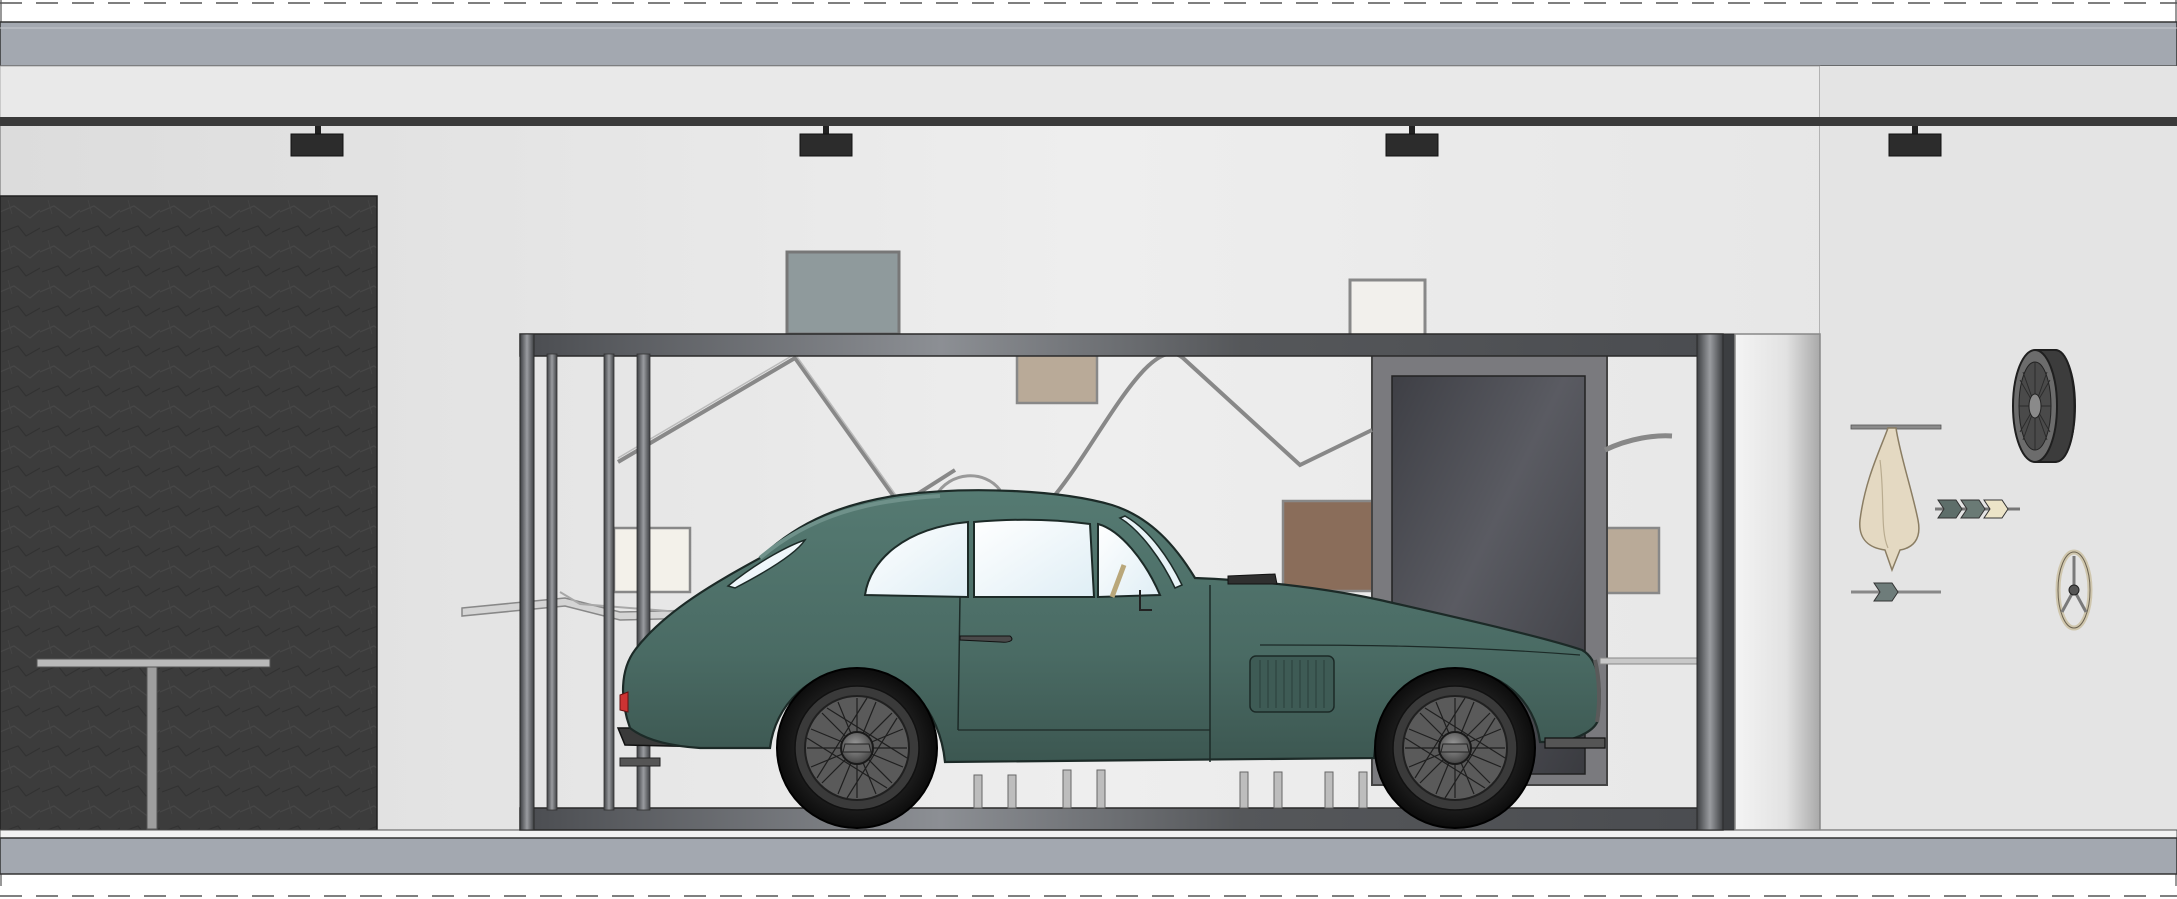 The height and width of the screenshot is (899, 2177). Describe the element at coordinates (1387, 308) in the screenshot. I see `artwork-white-small` at that location.